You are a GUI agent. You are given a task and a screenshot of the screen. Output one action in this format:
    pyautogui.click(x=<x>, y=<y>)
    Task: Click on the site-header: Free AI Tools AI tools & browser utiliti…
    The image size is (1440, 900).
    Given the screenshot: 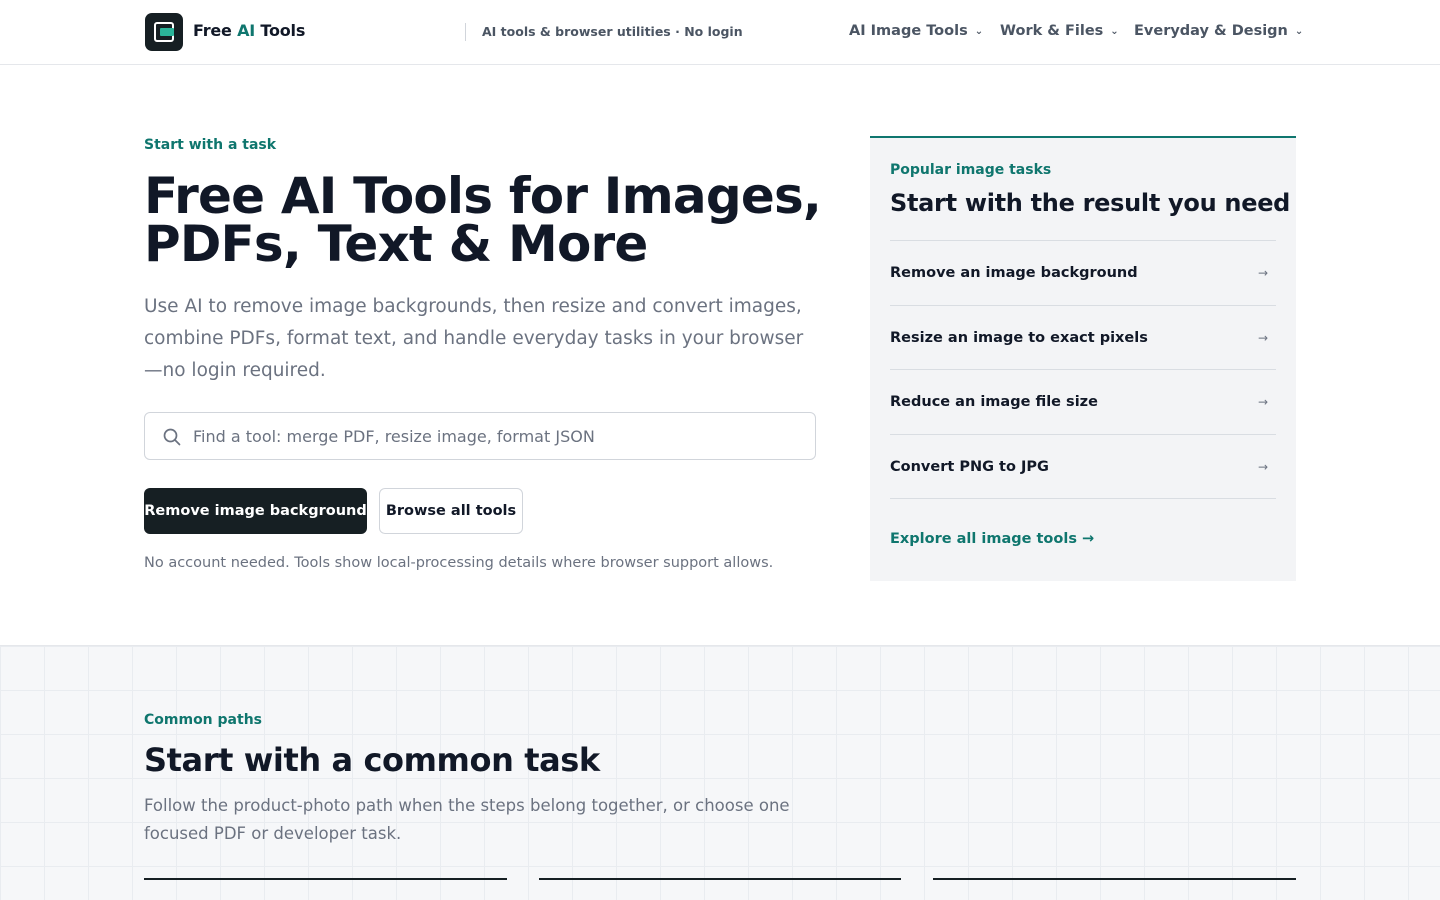 What is the action you would take?
    pyautogui.click(x=720, y=32)
    